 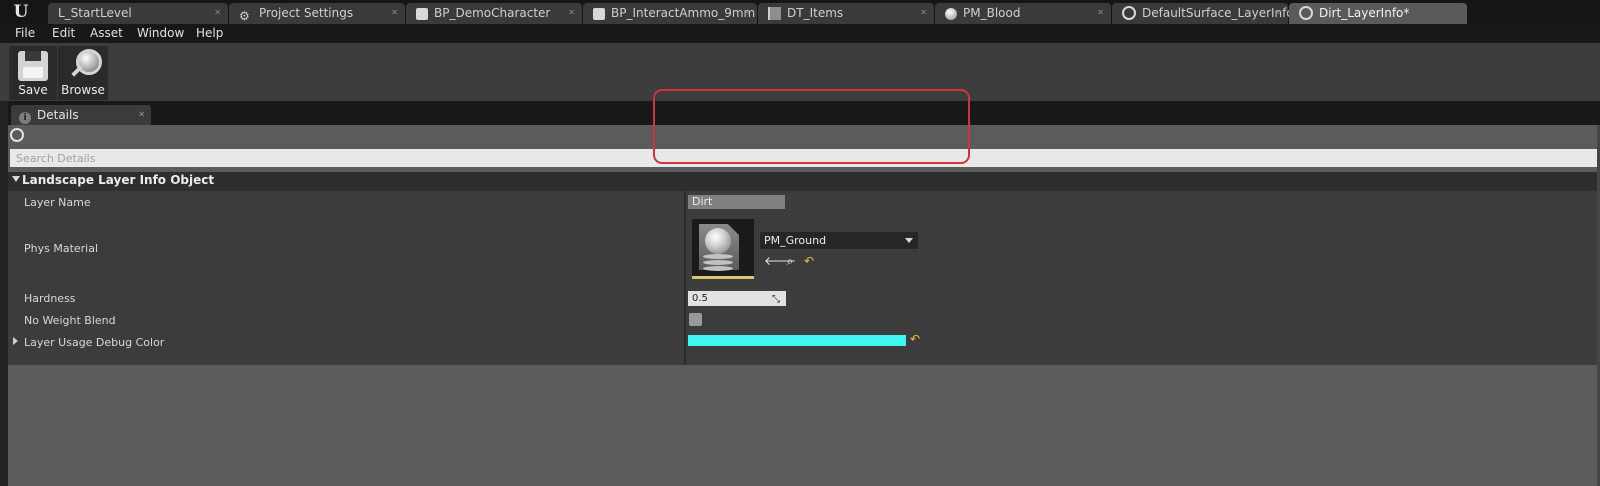 What do you see at coordinates (804, 298) in the screenshot?
I see `property-row-hardness: Hardness ⤡` at bounding box center [804, 298].